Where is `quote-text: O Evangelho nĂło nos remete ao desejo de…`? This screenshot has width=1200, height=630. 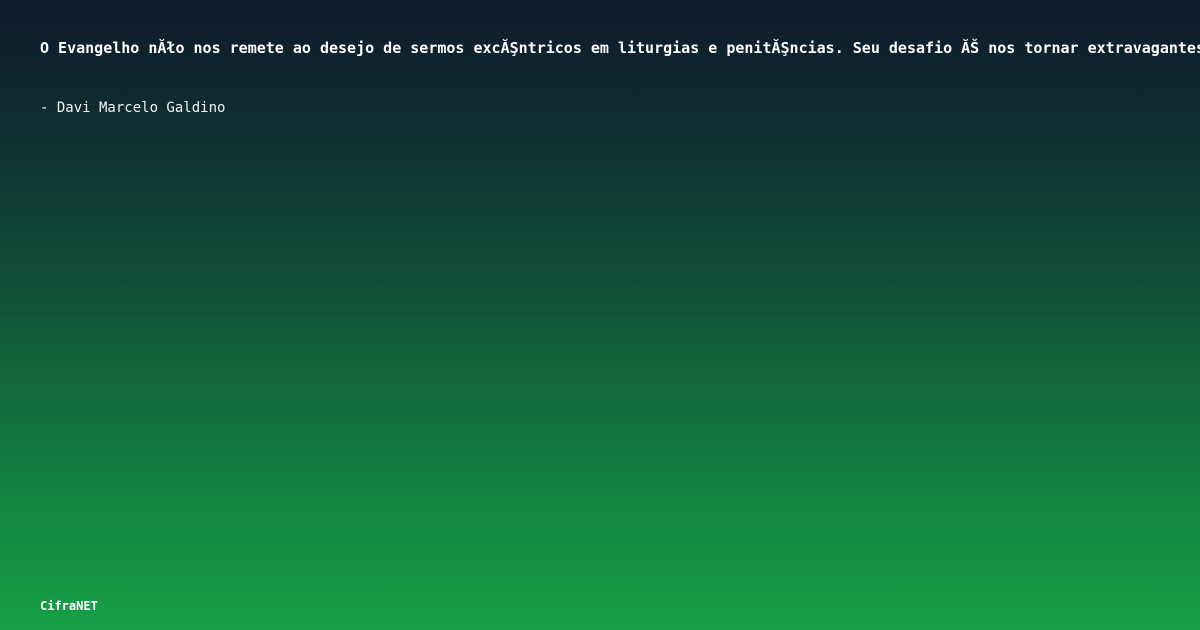
quote-text: O Evangelho nĂło nos remete ao desejo de… is located at coordinates (620, 48).